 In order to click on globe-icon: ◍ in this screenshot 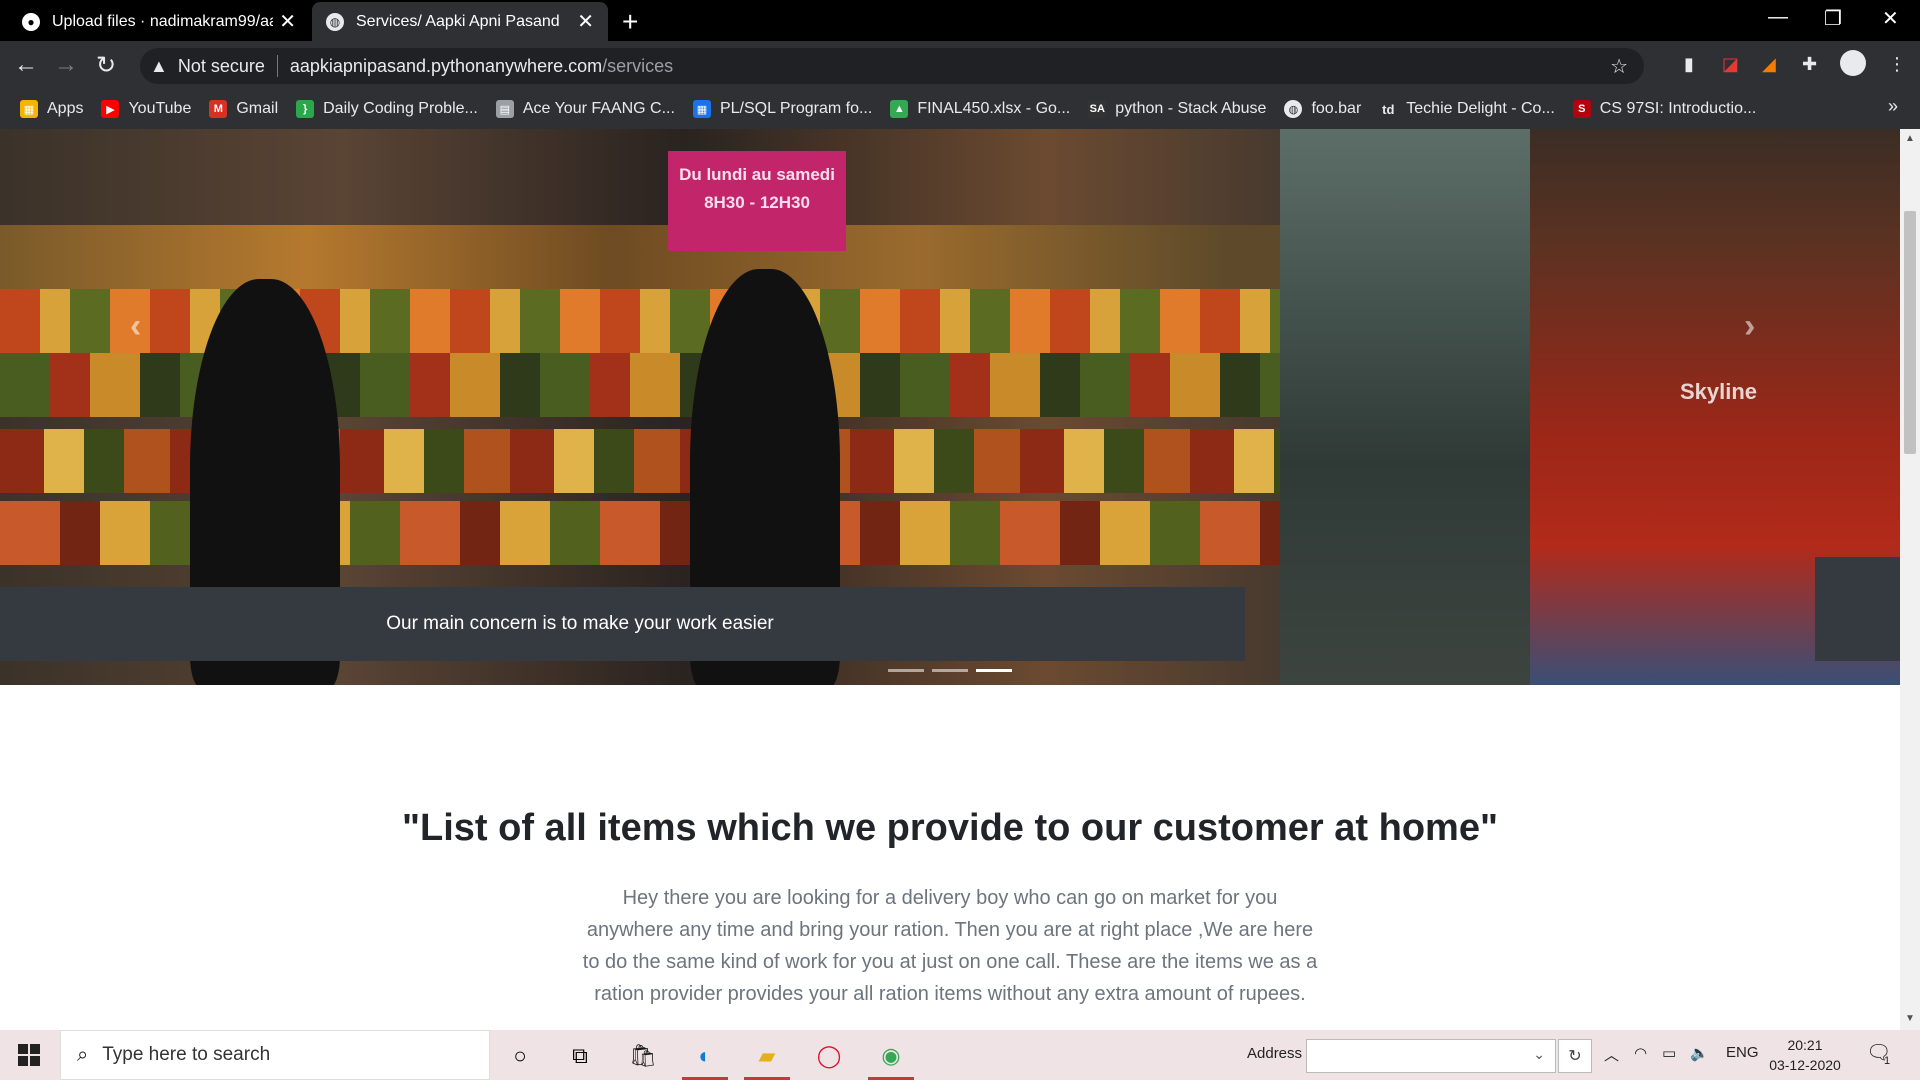, I will do `click(335, 21)`.